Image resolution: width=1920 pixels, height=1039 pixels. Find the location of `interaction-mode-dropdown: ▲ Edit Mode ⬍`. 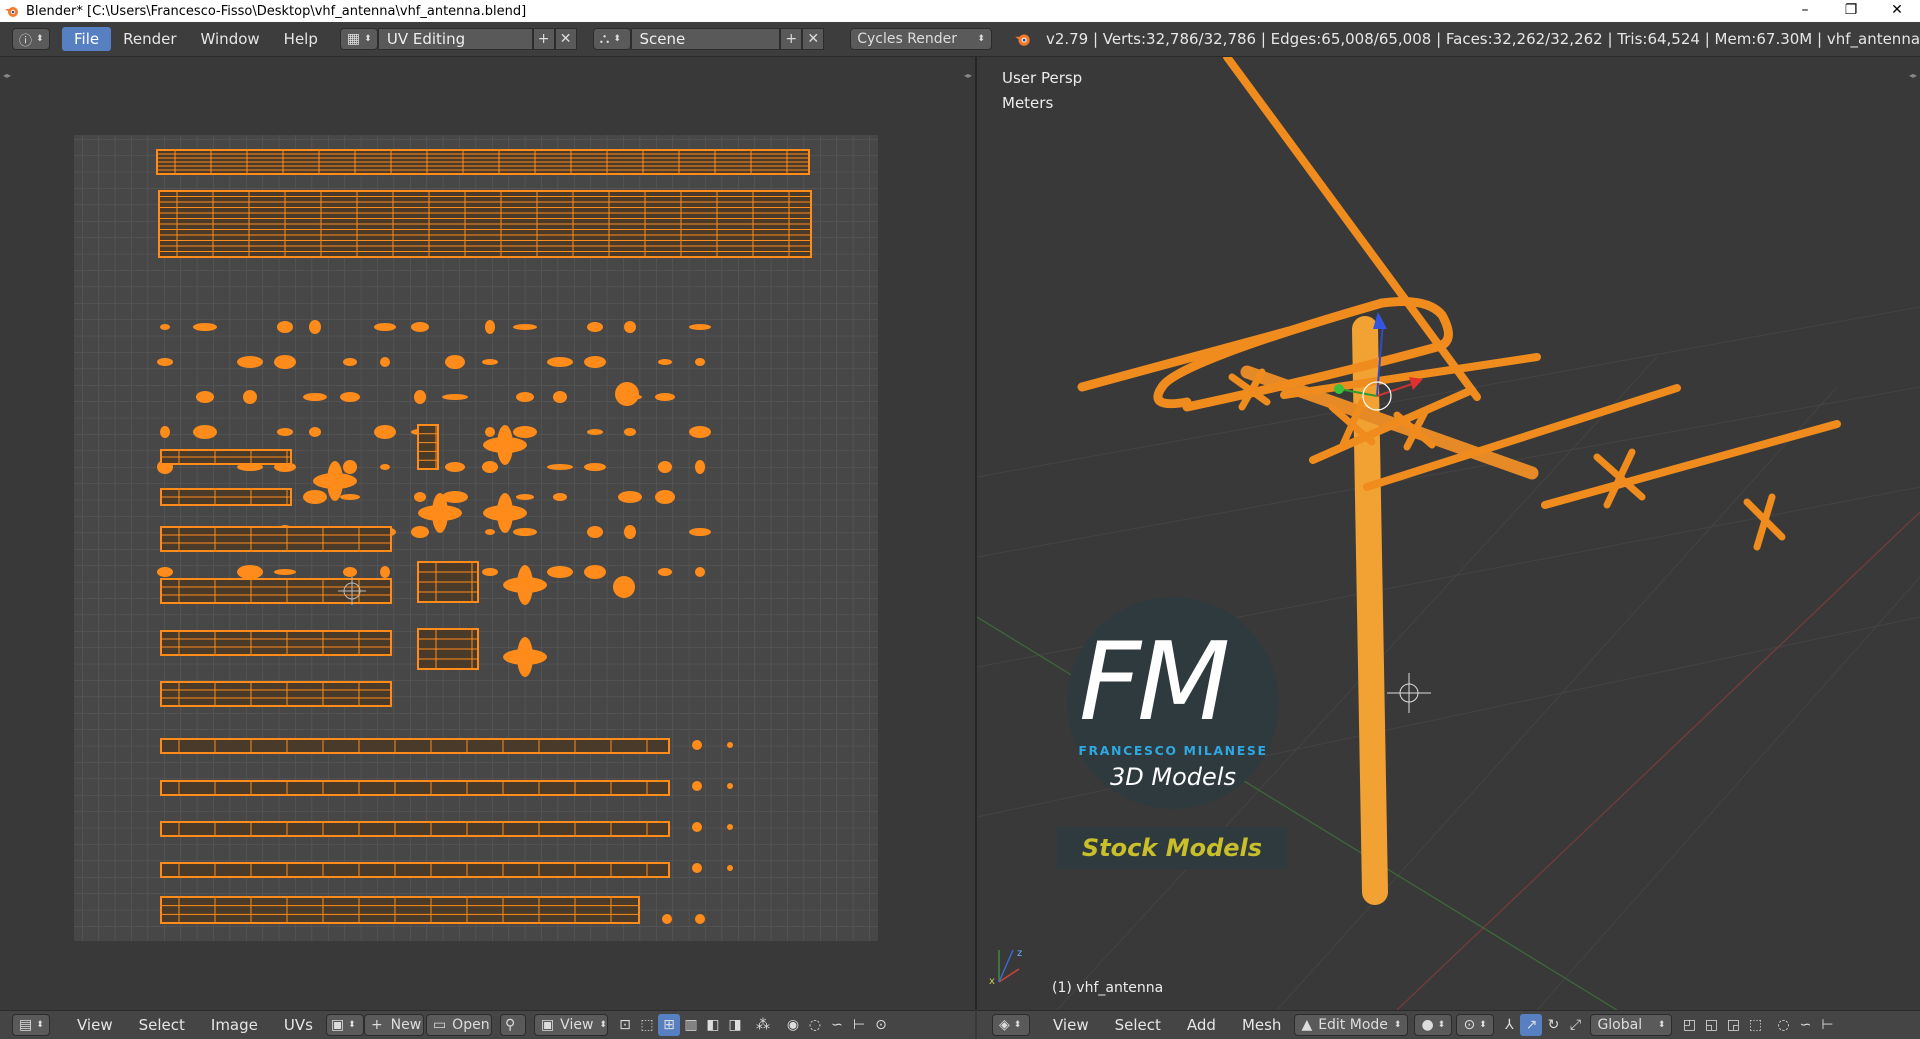

interaction-mode-dropdown: ▲ Edit Mode ⬍ is located at coordinates (1351, 1025).